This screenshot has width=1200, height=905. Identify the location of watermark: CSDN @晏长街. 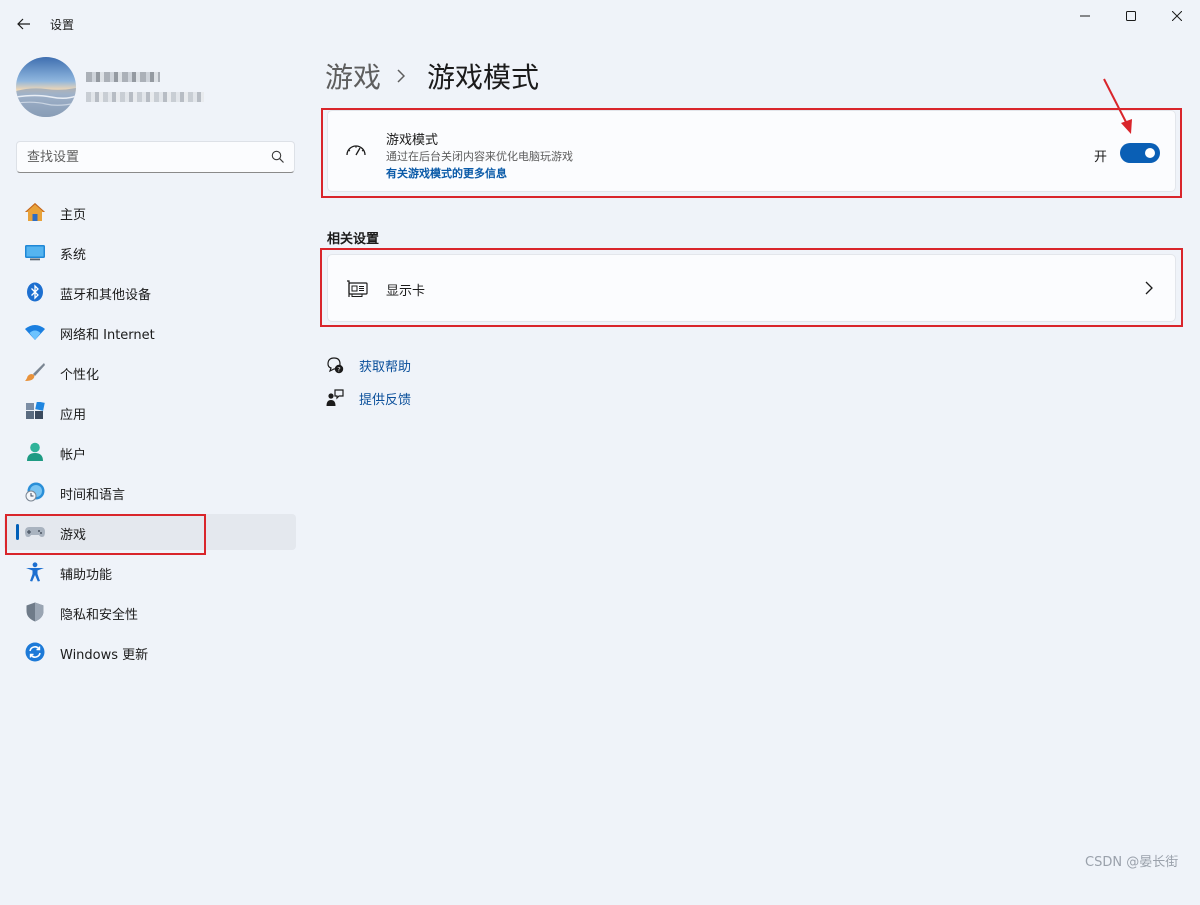
(1132, 862).